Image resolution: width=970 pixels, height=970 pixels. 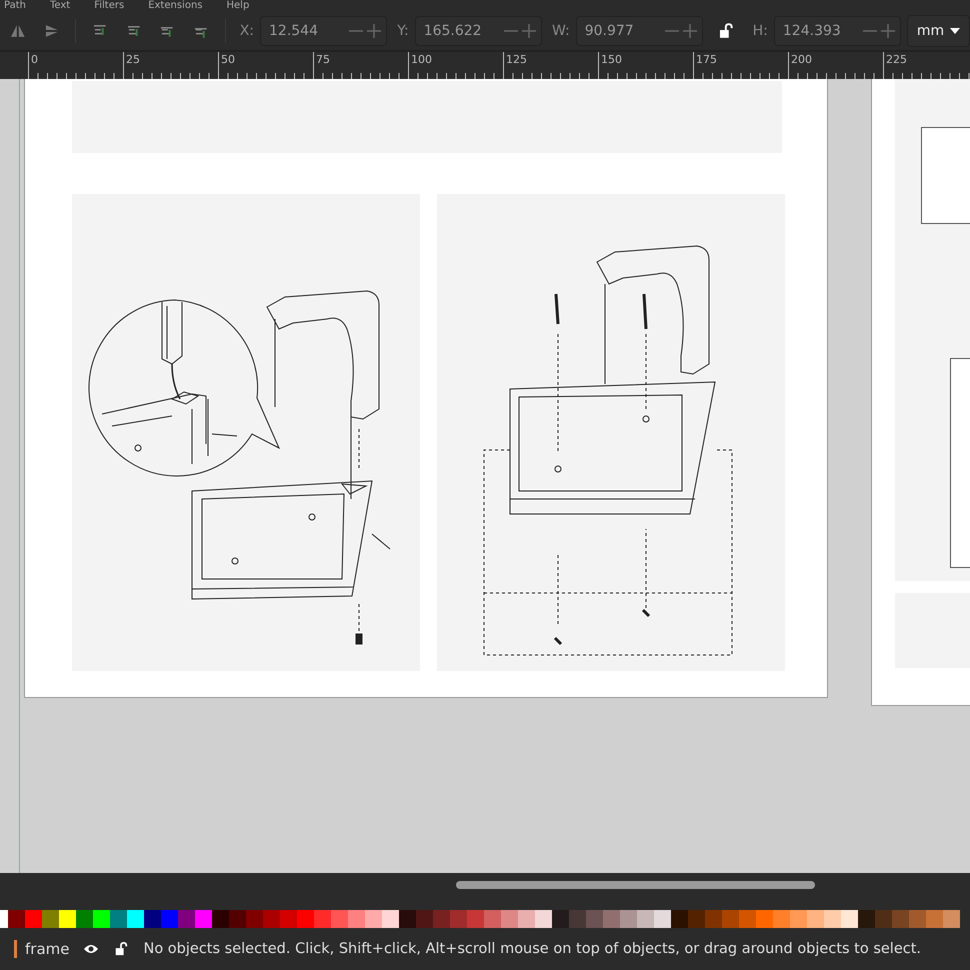 I want to click on field-label: W:, so click(x=561, y=30).